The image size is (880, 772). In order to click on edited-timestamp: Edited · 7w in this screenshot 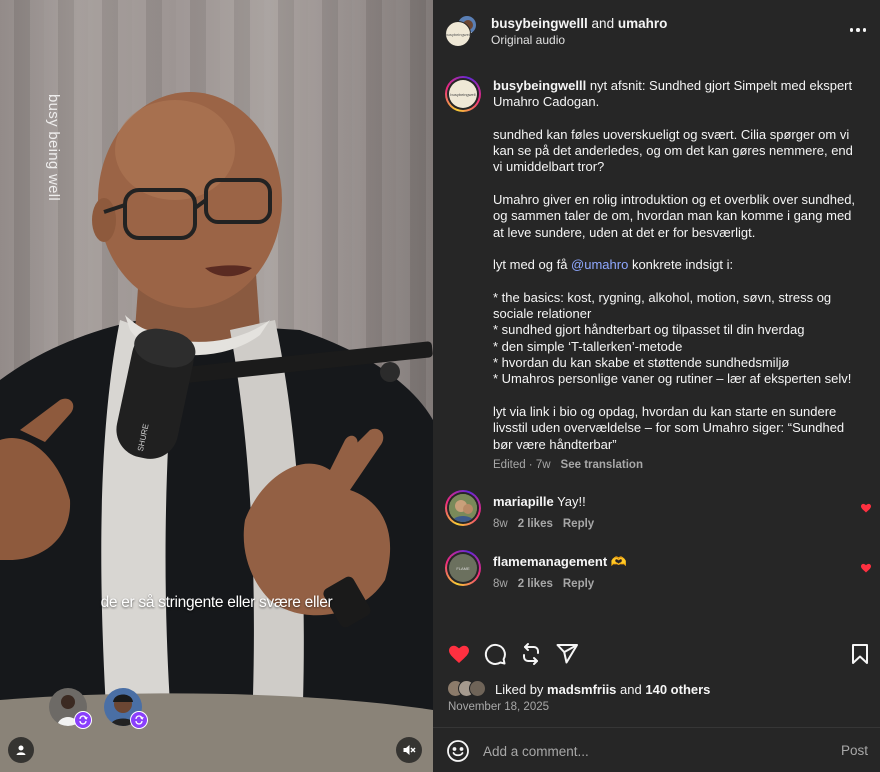, I will do `click(522, 464)`.